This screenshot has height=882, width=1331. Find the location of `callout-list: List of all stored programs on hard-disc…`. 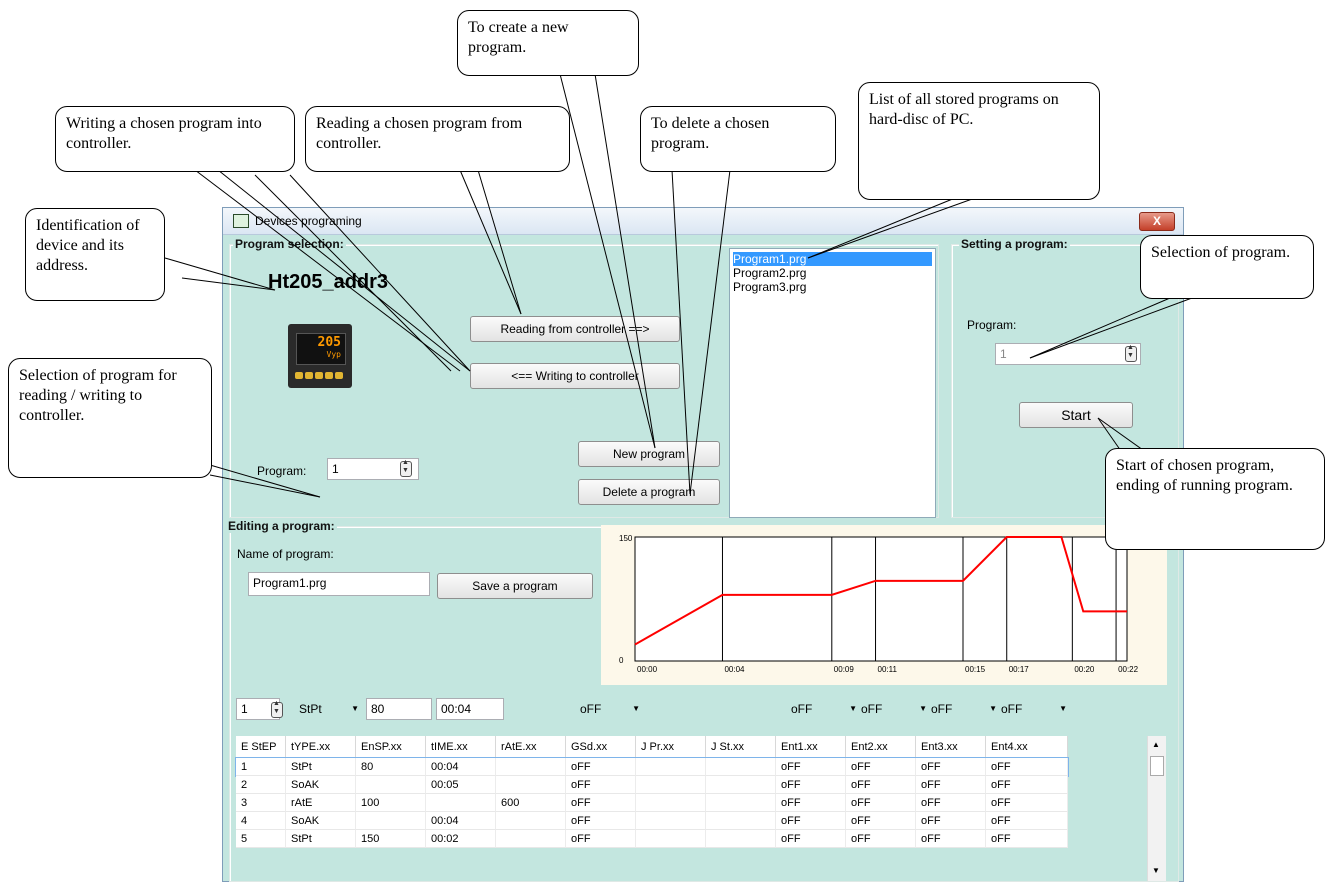

callout-list: List of all stored programs on hard-disc… is located at coordinates (979, 141).